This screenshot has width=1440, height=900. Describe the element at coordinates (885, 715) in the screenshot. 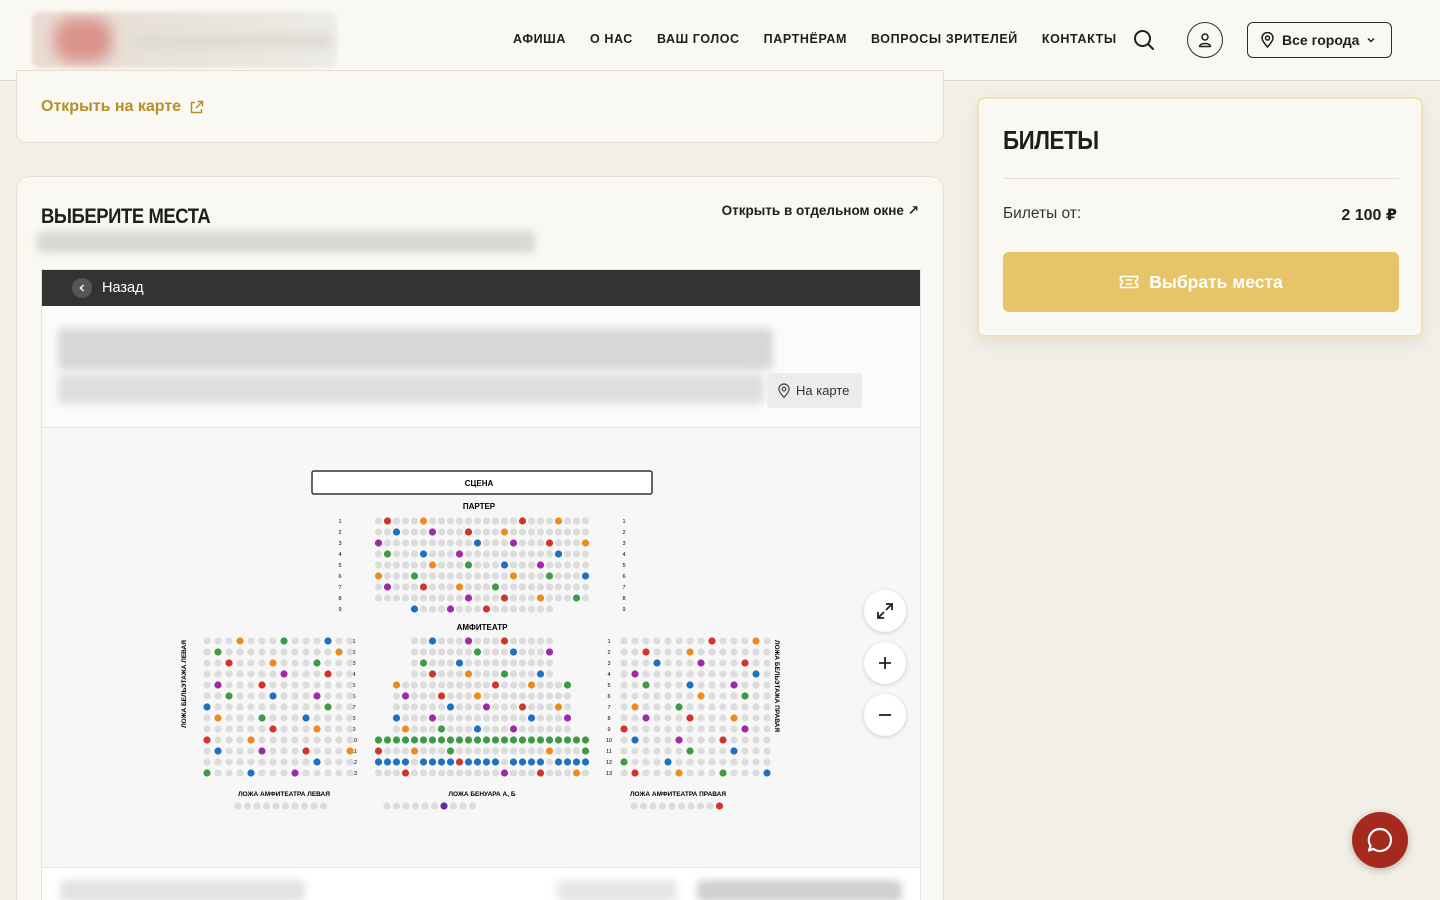

I see `zoom-out-button` at that location.